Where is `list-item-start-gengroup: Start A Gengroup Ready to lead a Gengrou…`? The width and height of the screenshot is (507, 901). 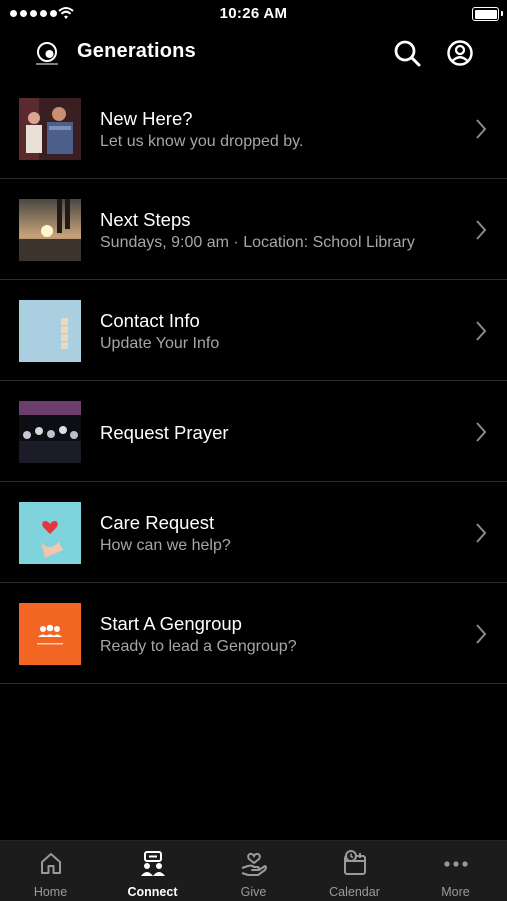
list-item-start-gengroup: Start A Gengroup Ready to lead a Gengrou… is located at coordinates (253, 633).